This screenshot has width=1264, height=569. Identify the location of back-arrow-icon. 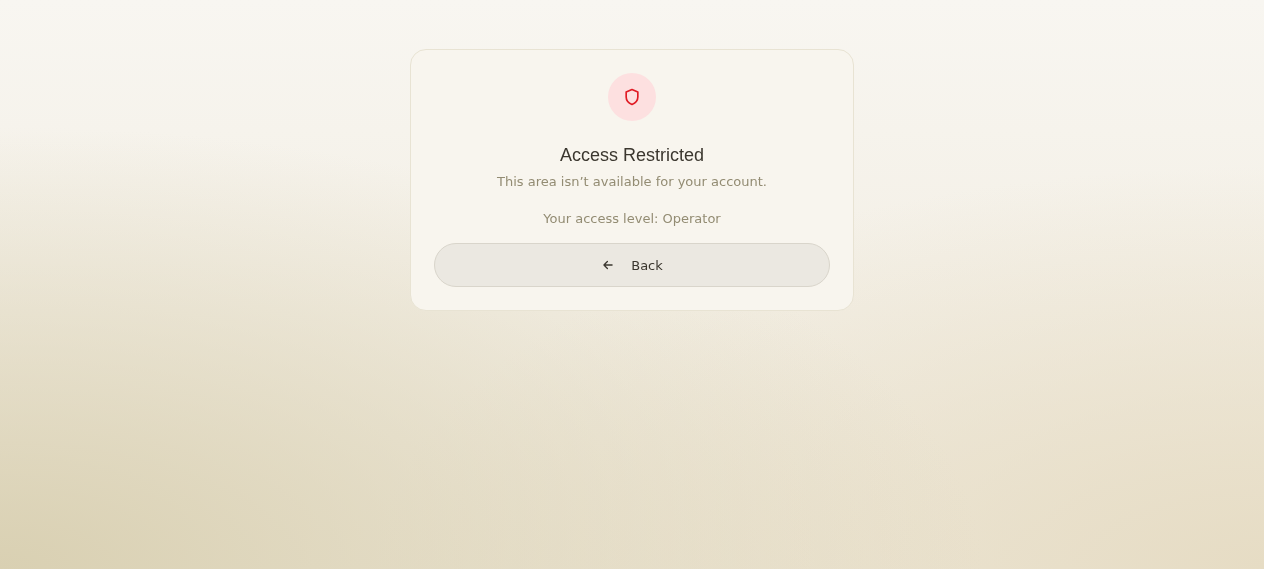
(608, 265).